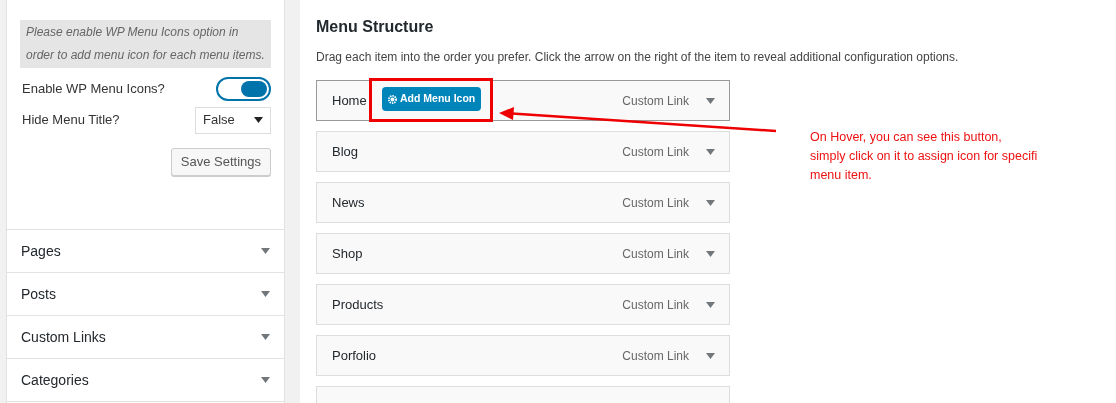 Image resolution: width=1116 pixels, height=403 pixels. What do you see at coordinates (523, 355) in the screenshot?
I see `menu-item: Porfolio Custom Link` at bounding box center [523, 355].